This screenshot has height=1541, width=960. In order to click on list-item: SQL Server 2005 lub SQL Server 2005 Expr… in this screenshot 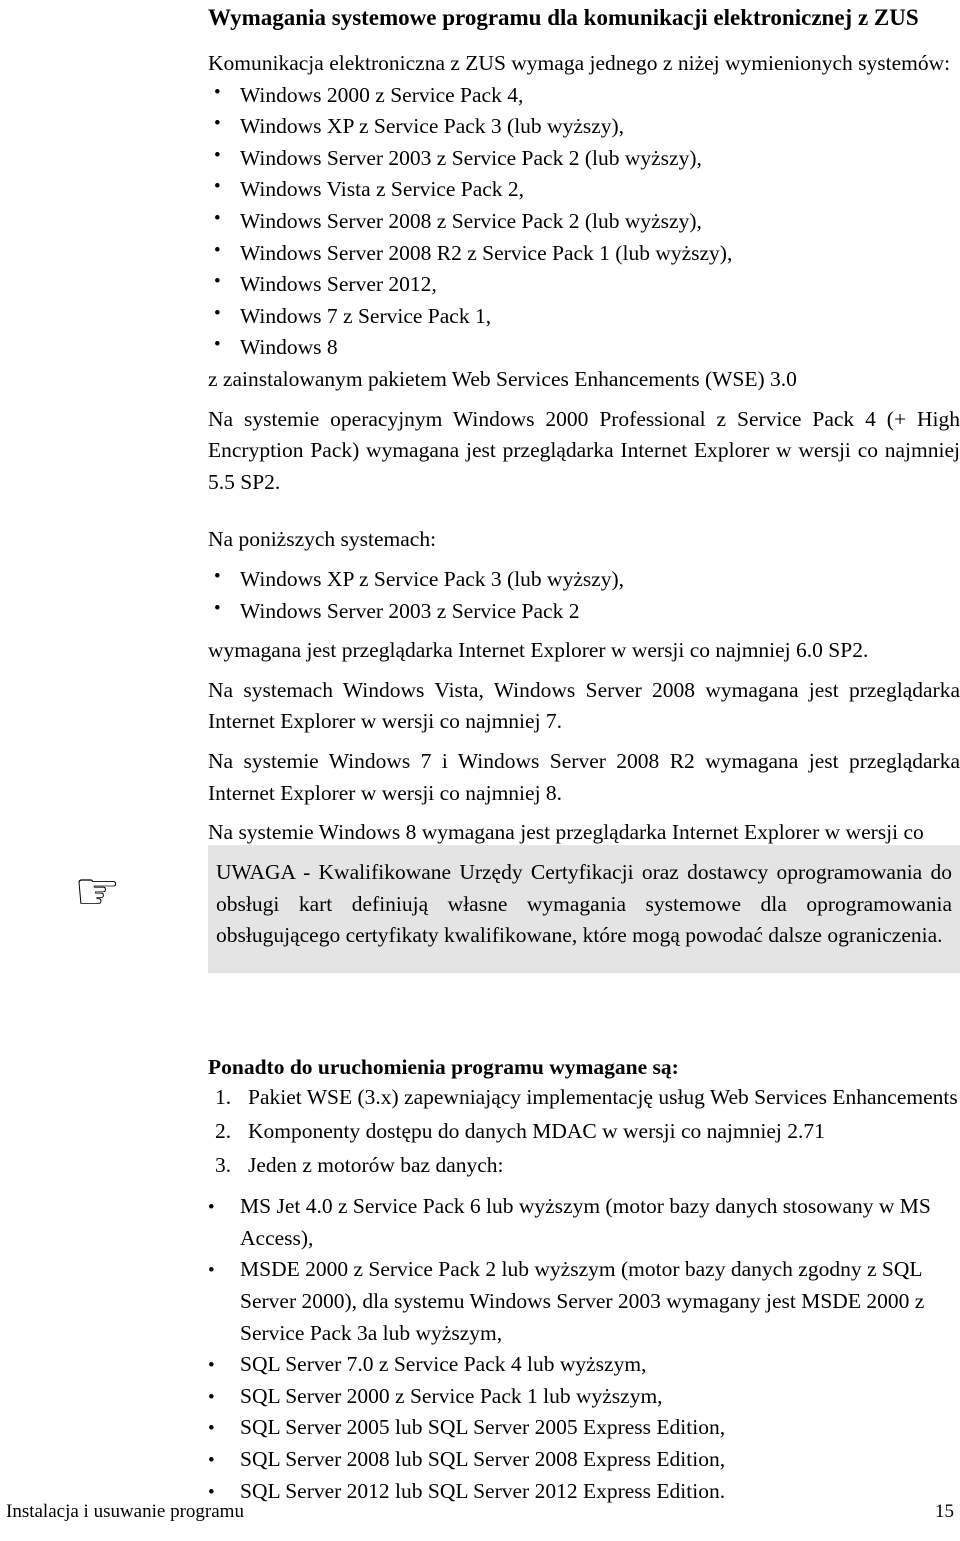, I will do `click(584, 1428)`.